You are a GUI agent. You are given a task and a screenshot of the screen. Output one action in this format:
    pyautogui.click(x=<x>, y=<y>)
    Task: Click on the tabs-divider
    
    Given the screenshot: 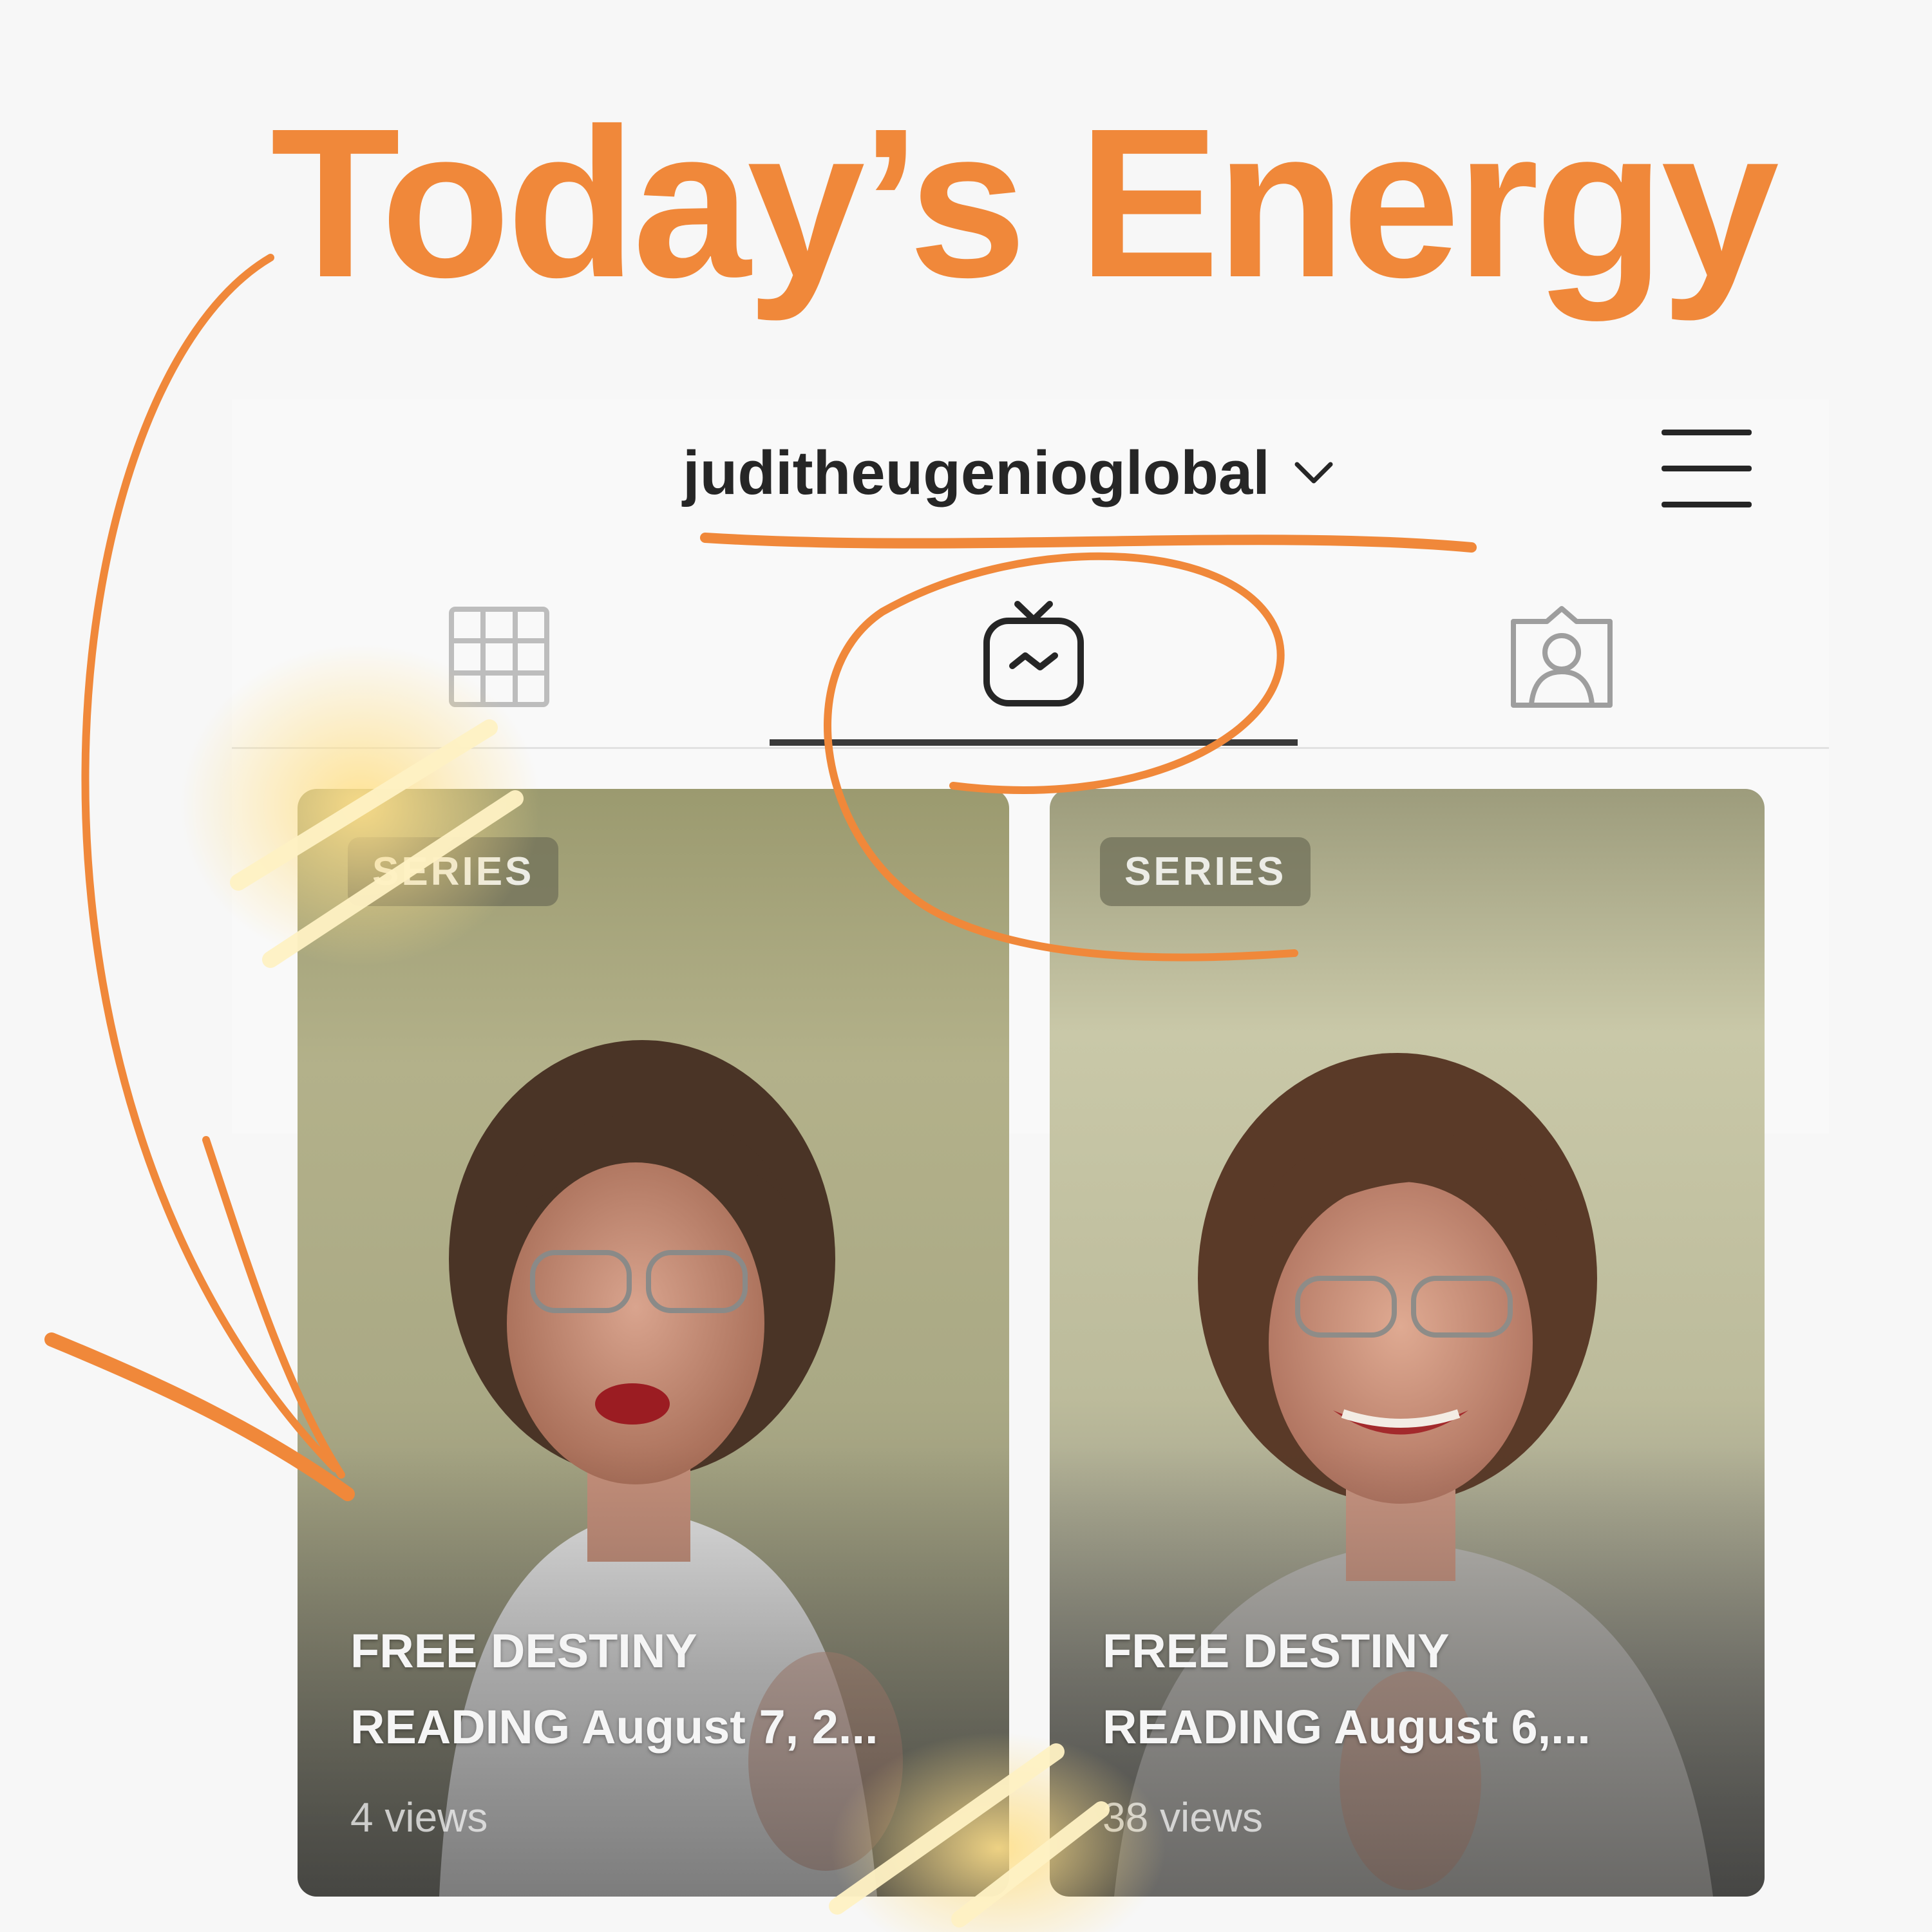 What is the action you would take?
    pyautogui.click(x=1030, y=748)
    